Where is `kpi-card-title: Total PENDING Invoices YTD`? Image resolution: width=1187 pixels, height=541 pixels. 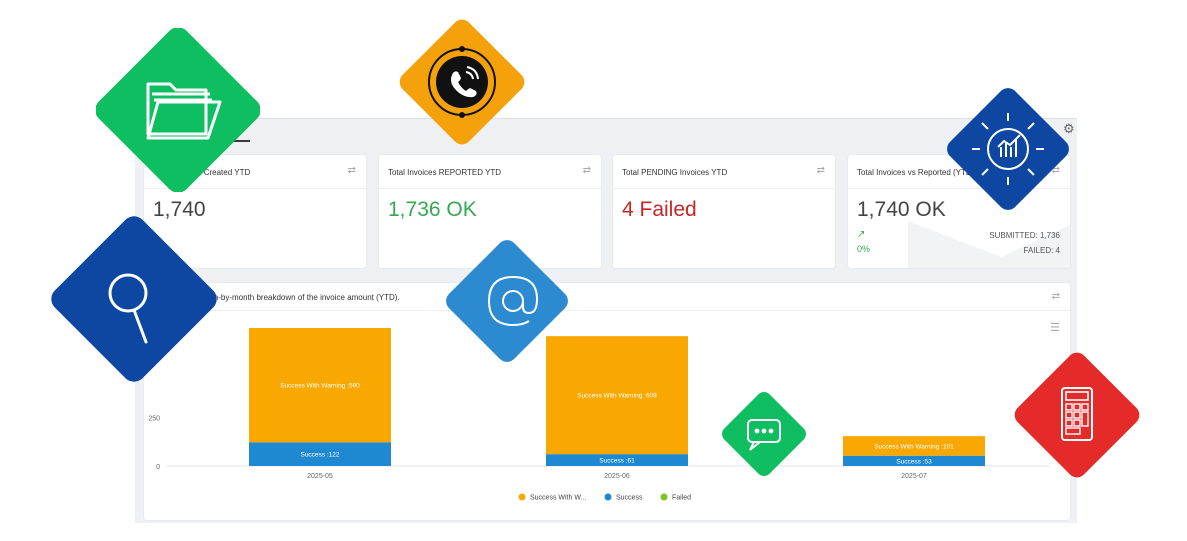 kpi-card-title: Total PENDING Invoices YTD is located at coordinates (675, 172).